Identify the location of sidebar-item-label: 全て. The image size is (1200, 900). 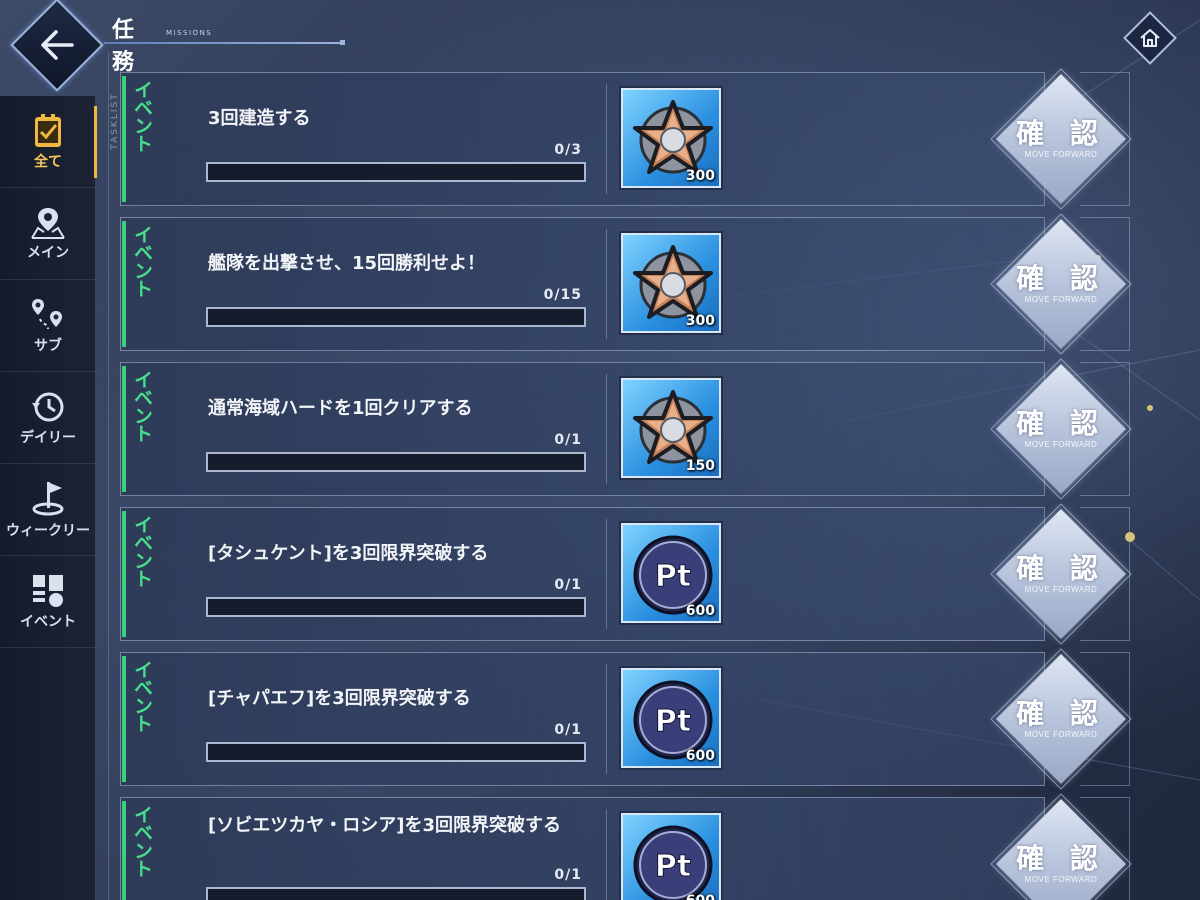
(48, 161).